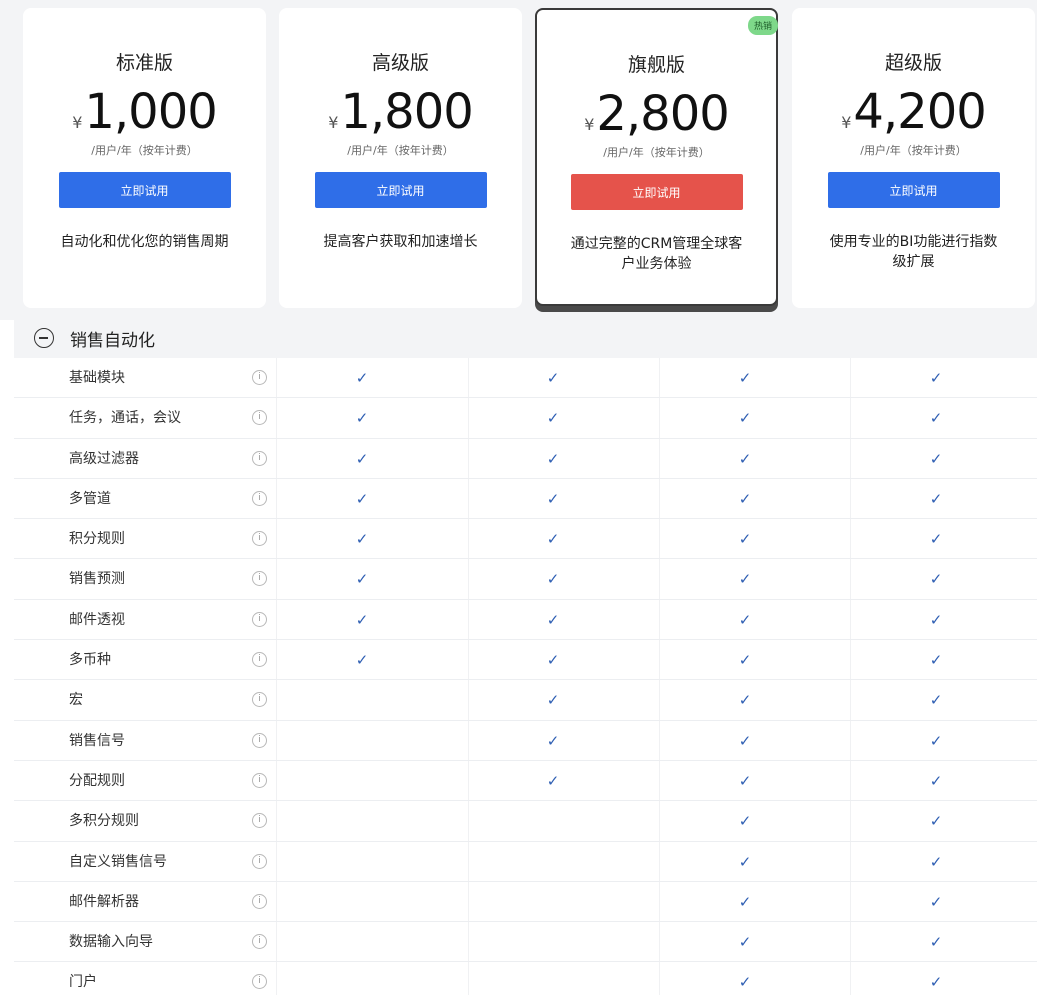  What do you see at coordinates (400, 63) in the screenshot?
I see `plan-name: 高级版` at bounding box center [400, 63].